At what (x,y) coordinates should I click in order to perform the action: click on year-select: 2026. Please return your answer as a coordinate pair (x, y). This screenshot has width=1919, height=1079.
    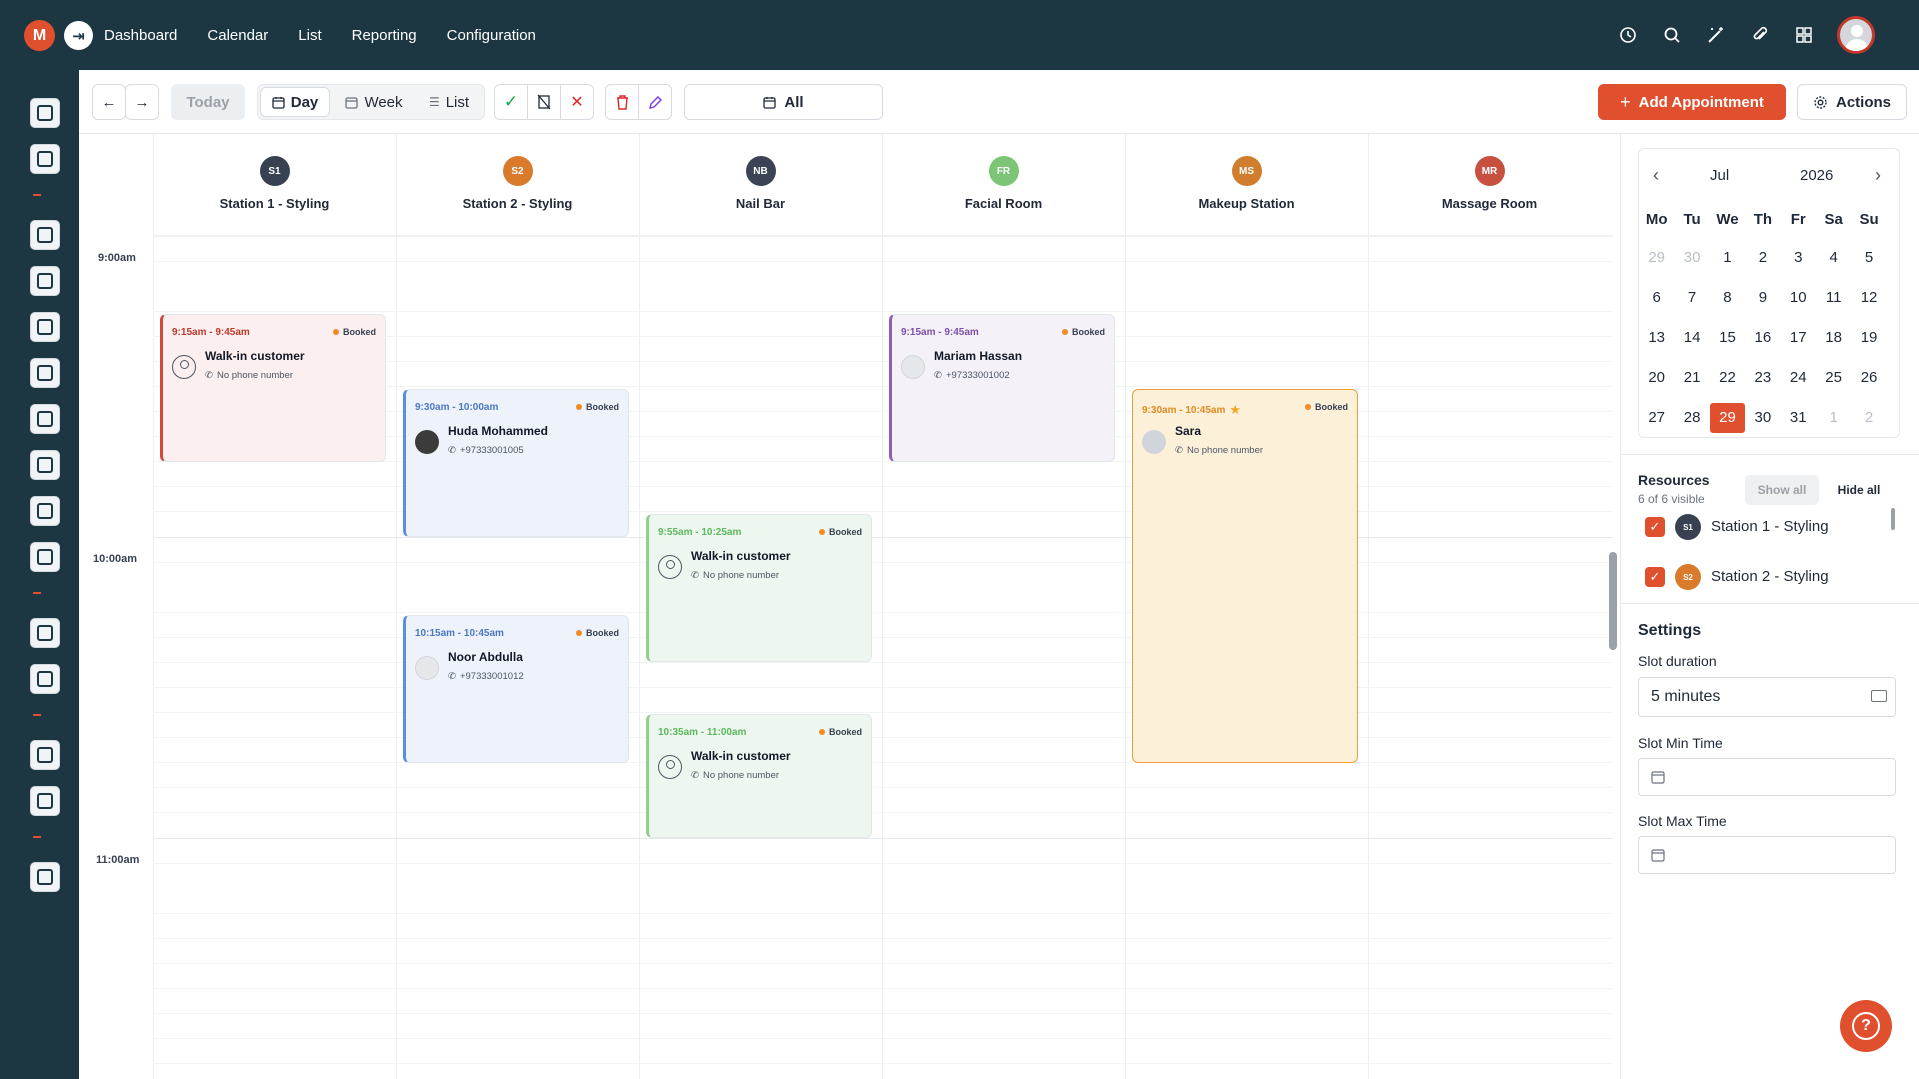
    Looking at the image, I should click on (1816, 175).